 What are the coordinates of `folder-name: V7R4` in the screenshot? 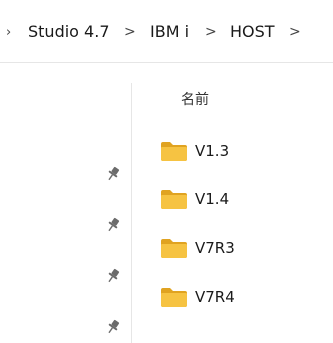 It's located at (215, 297).